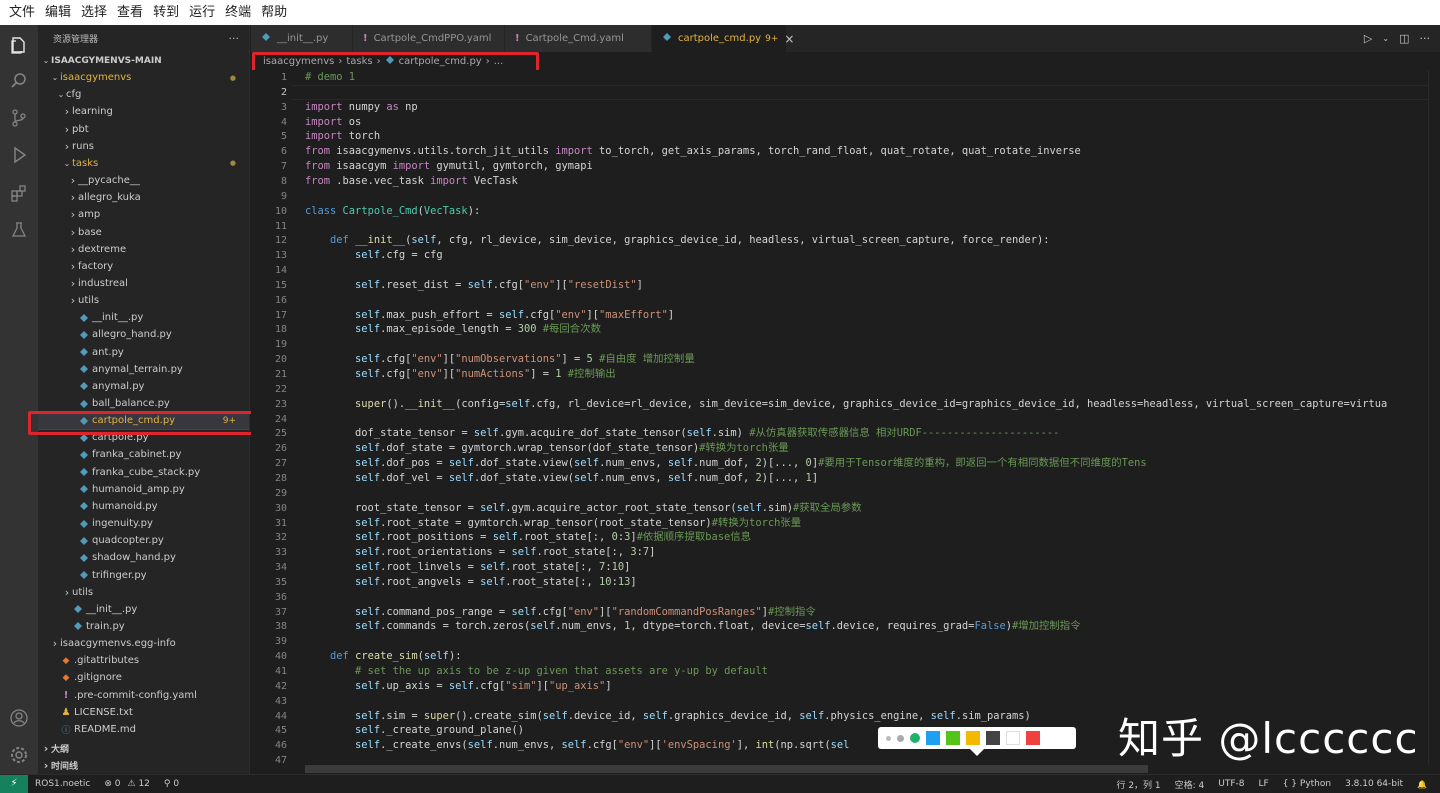  I want to click on search-icon, so click(19, 81).